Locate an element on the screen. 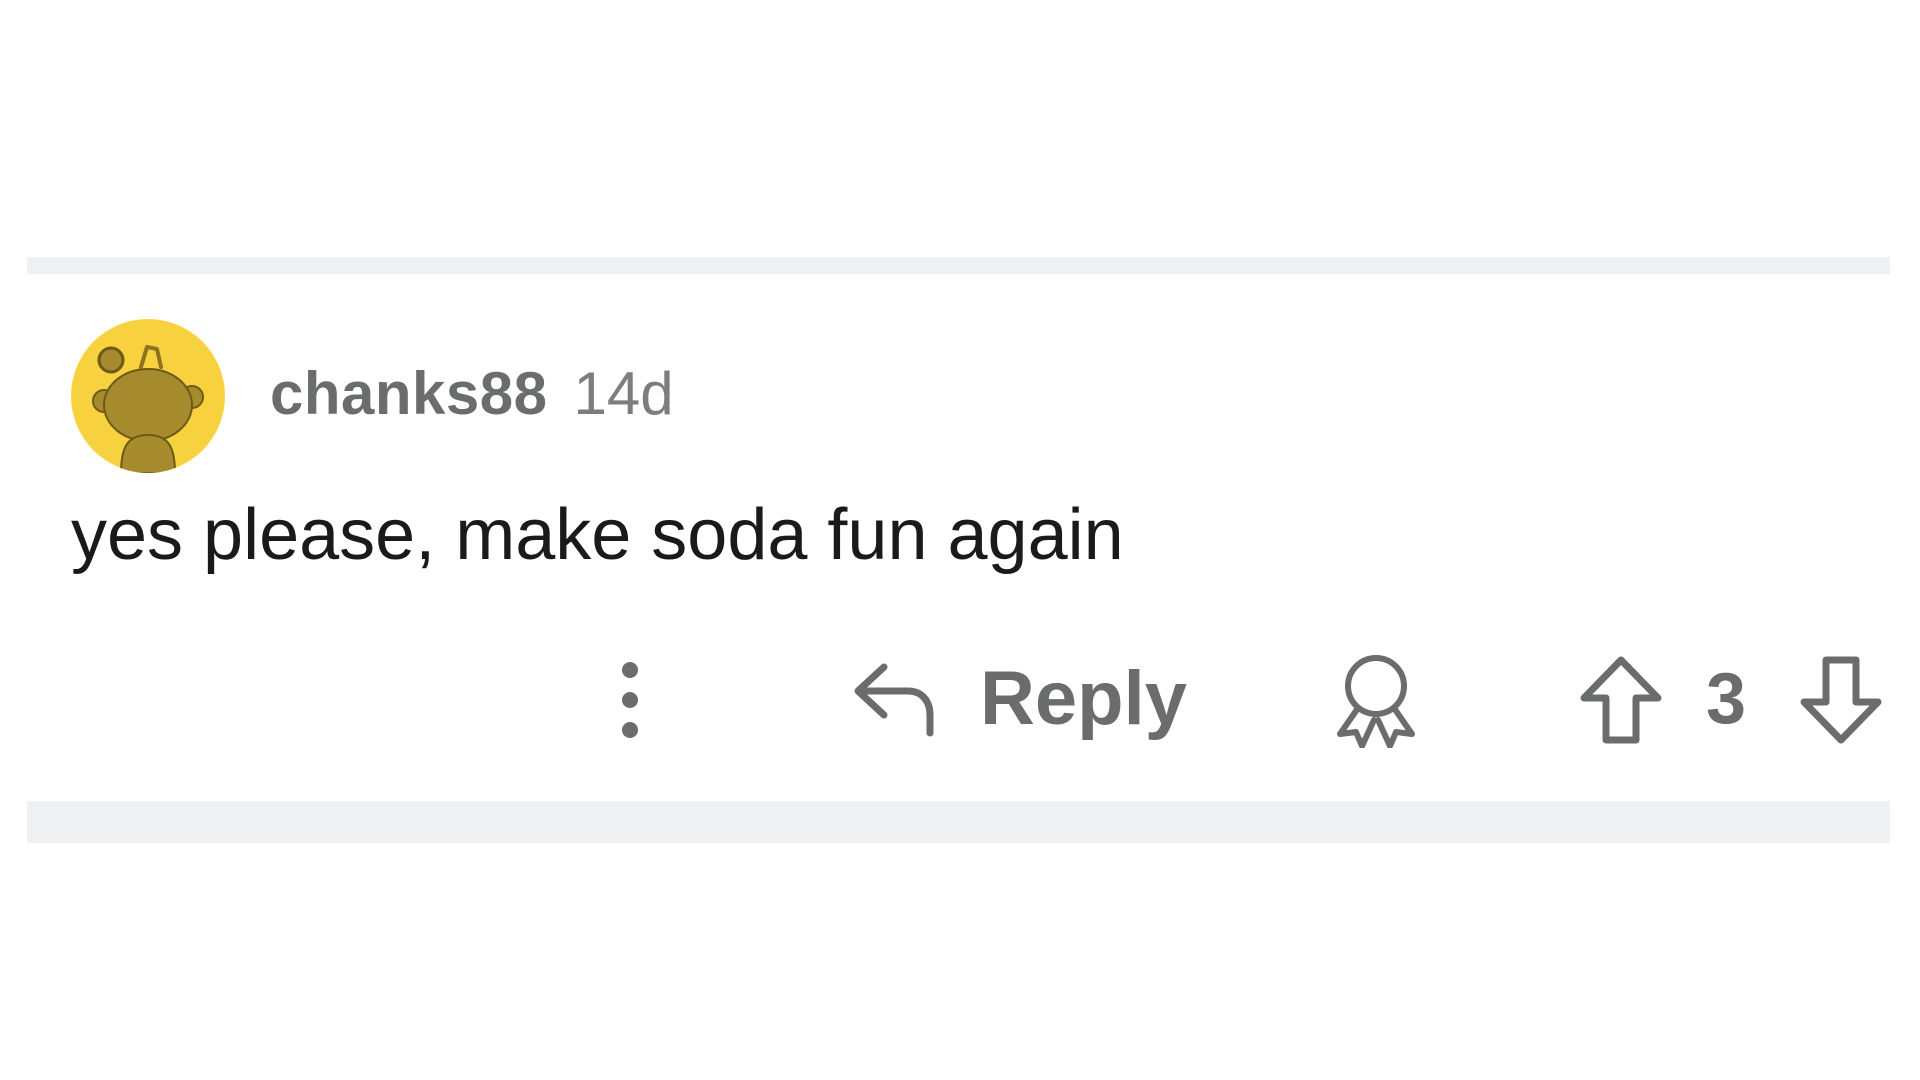  comment-meta: chanks88 14d is located at coordinates (472, 394).